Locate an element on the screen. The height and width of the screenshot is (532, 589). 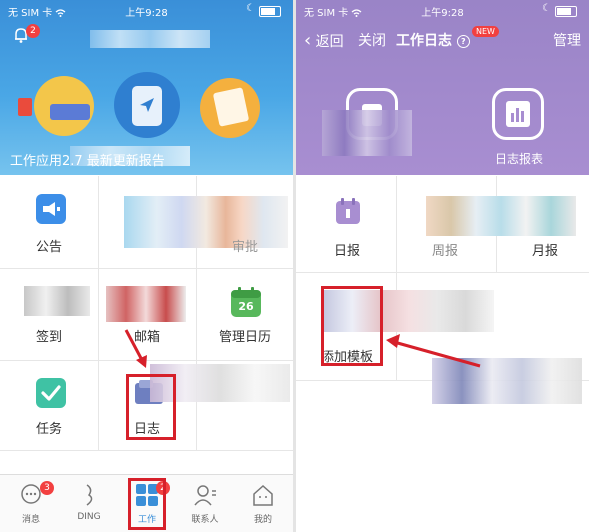
tab-ding: DING is located at coordinates (89, 503).